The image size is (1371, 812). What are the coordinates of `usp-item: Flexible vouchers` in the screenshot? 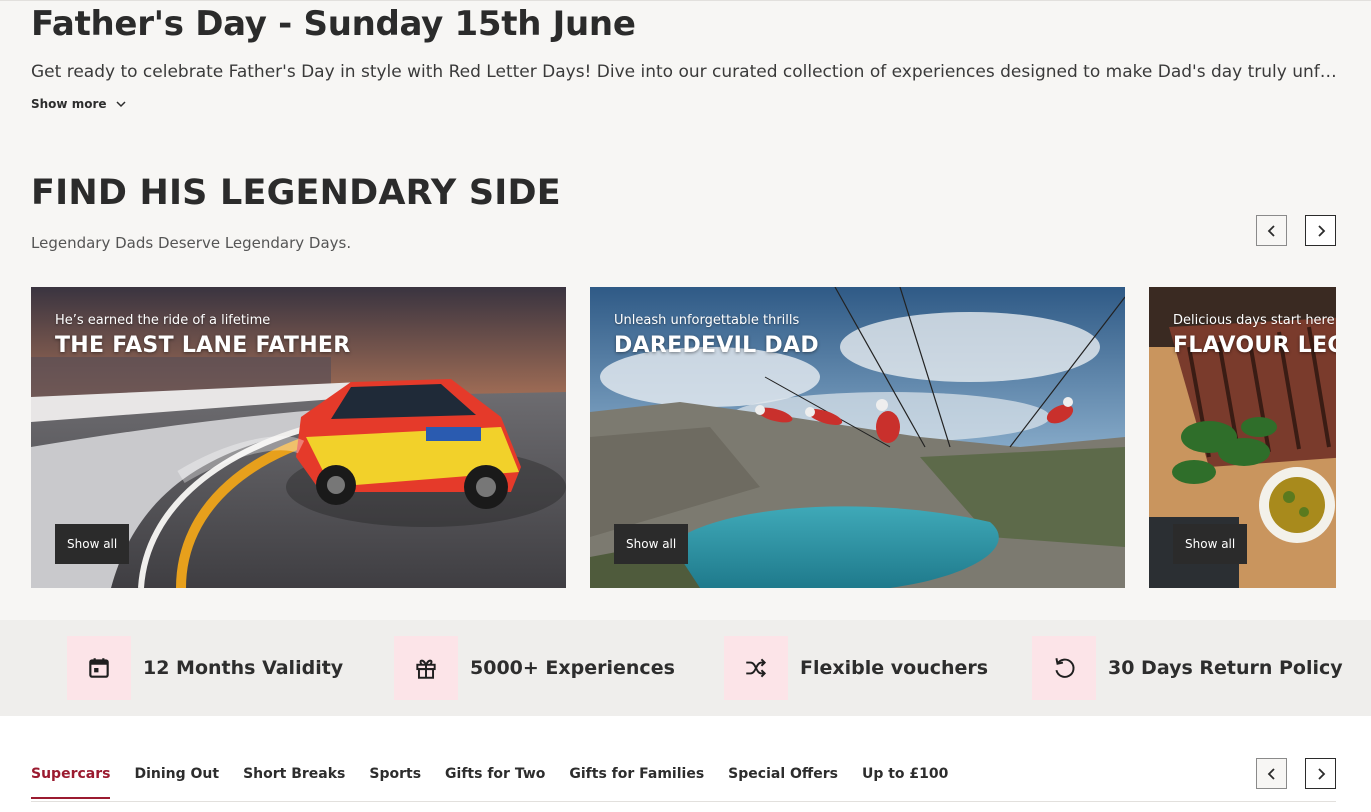 It's located at (856, 668).